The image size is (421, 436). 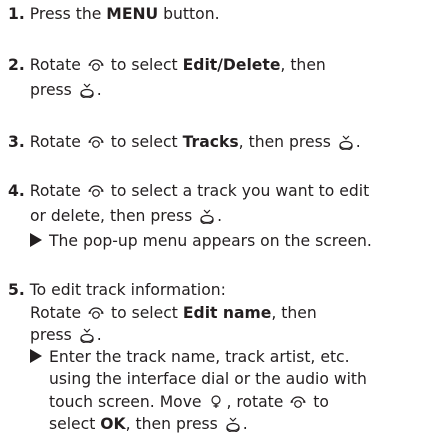 What do you see at coordinates (174, 424) in the screenshot?
I see `result-text: , then press` at bounding box center [174, 424].